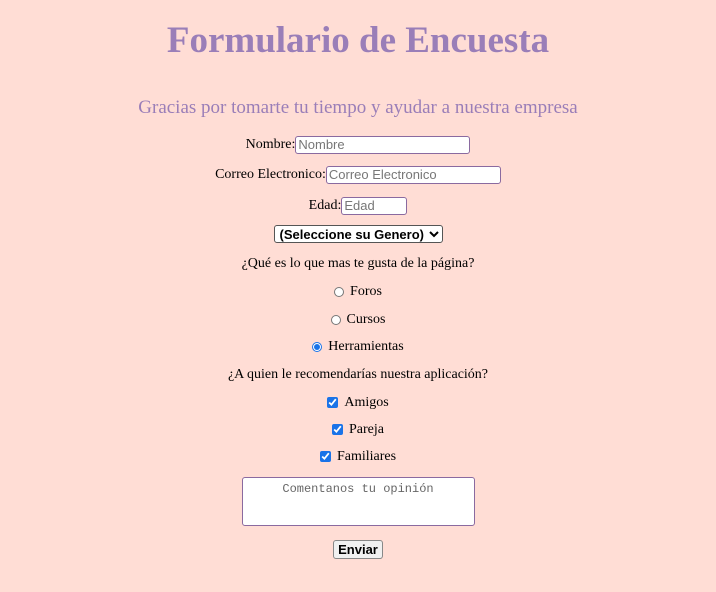 This screenshot has height=592, width=716. Describe the element at coordinates (333, 403) in the screenshot. I see `checkbox-amigos` at that location.